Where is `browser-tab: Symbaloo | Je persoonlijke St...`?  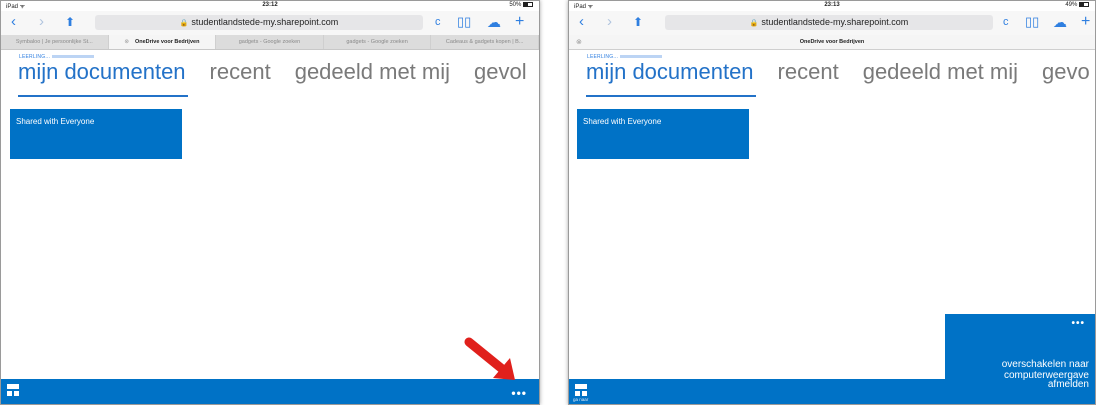 browser-tab: Symbaloo | Je persoonlijke St... is located at coordinates (55, 42).